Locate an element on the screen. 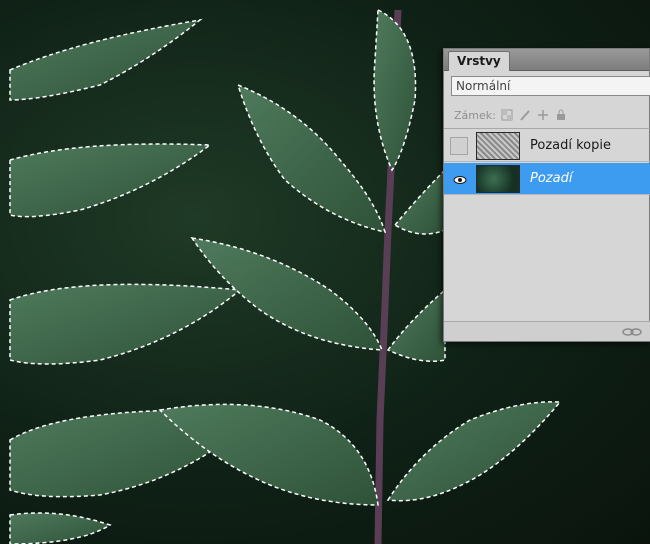 The image size is (650, 544). layer-row-active: Pozadí is located at coordinates (547, 179).